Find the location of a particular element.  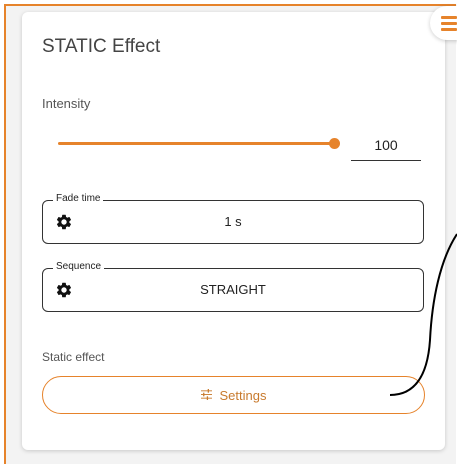

static-effect-label: Static effect is located at coordinates (73, 357).